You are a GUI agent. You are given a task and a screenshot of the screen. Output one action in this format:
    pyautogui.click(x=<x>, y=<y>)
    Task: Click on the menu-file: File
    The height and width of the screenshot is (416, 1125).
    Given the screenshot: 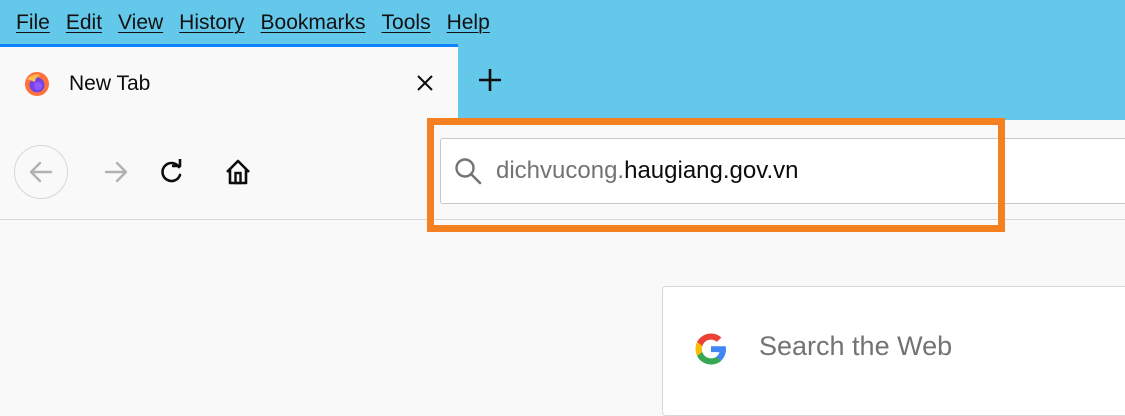 What is the action you would take?
    pyautogui.click(x=33, y=22)
    